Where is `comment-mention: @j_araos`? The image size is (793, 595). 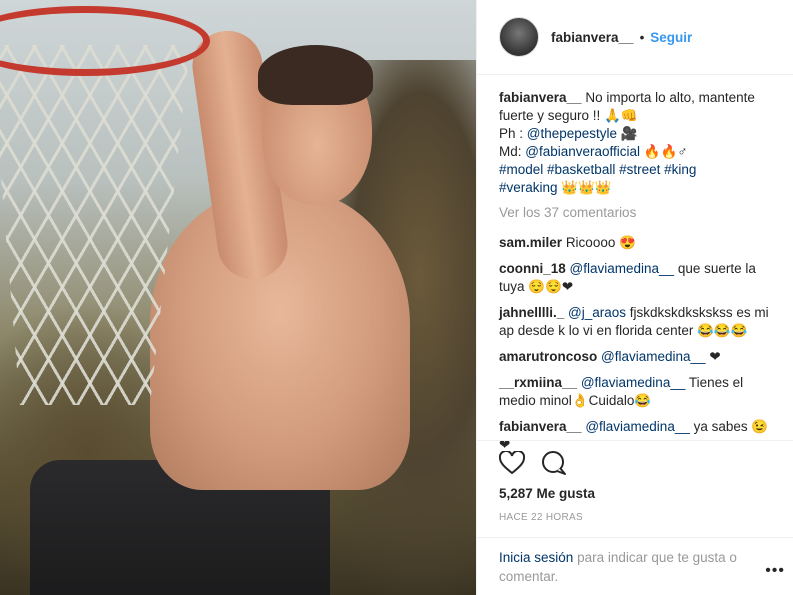
comment-mention: @j_araos is located at coordinates (597, 312).